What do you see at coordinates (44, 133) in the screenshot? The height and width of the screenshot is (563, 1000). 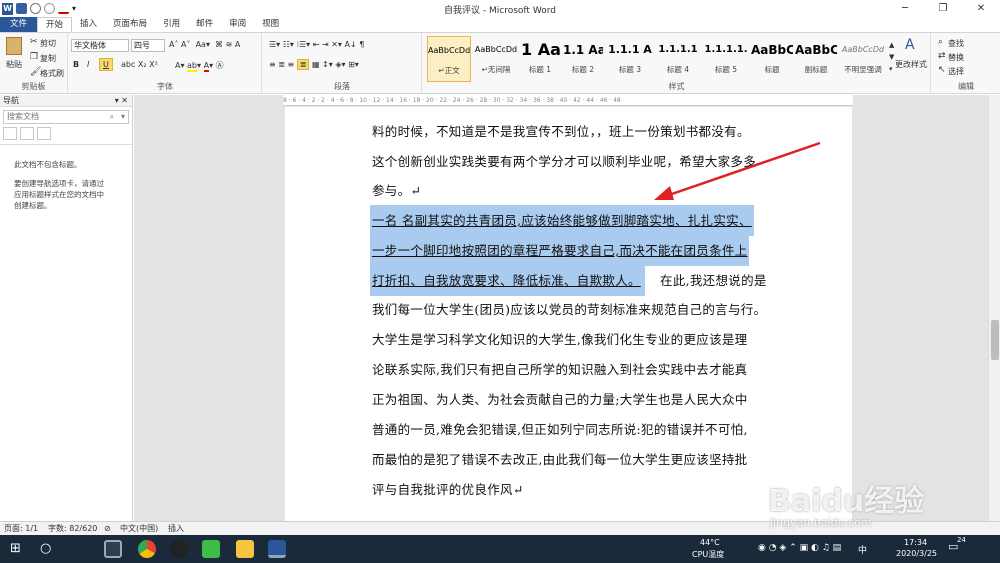 I see `nav-results-tab` at bounding box center [44, 133].